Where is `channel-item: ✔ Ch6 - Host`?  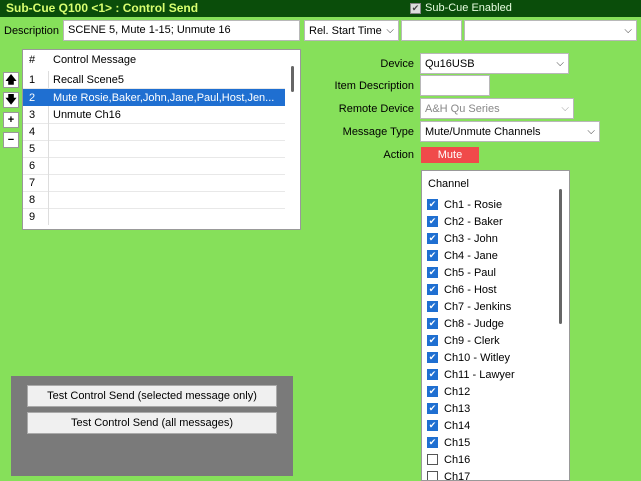 channel-item: ✔ Ch6 - Host is located at coordinates (462, 289).